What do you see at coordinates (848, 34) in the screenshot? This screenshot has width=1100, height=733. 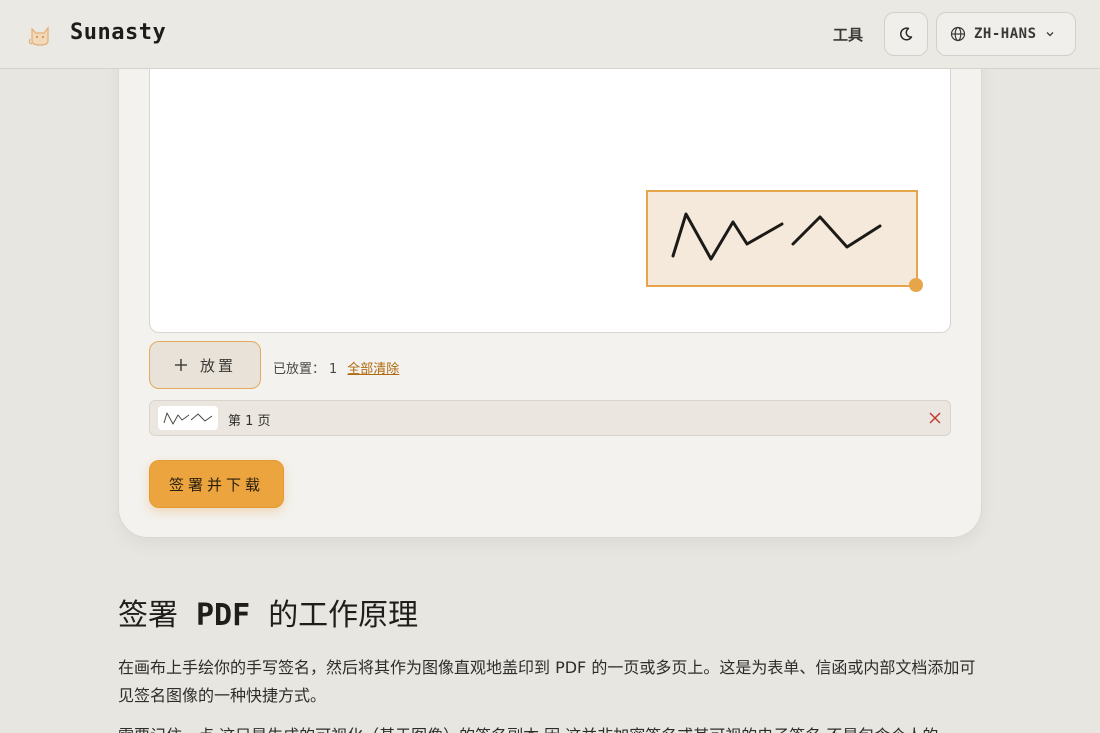 I see `nav-tools-link: 工具` at bounding box center [848, 34].